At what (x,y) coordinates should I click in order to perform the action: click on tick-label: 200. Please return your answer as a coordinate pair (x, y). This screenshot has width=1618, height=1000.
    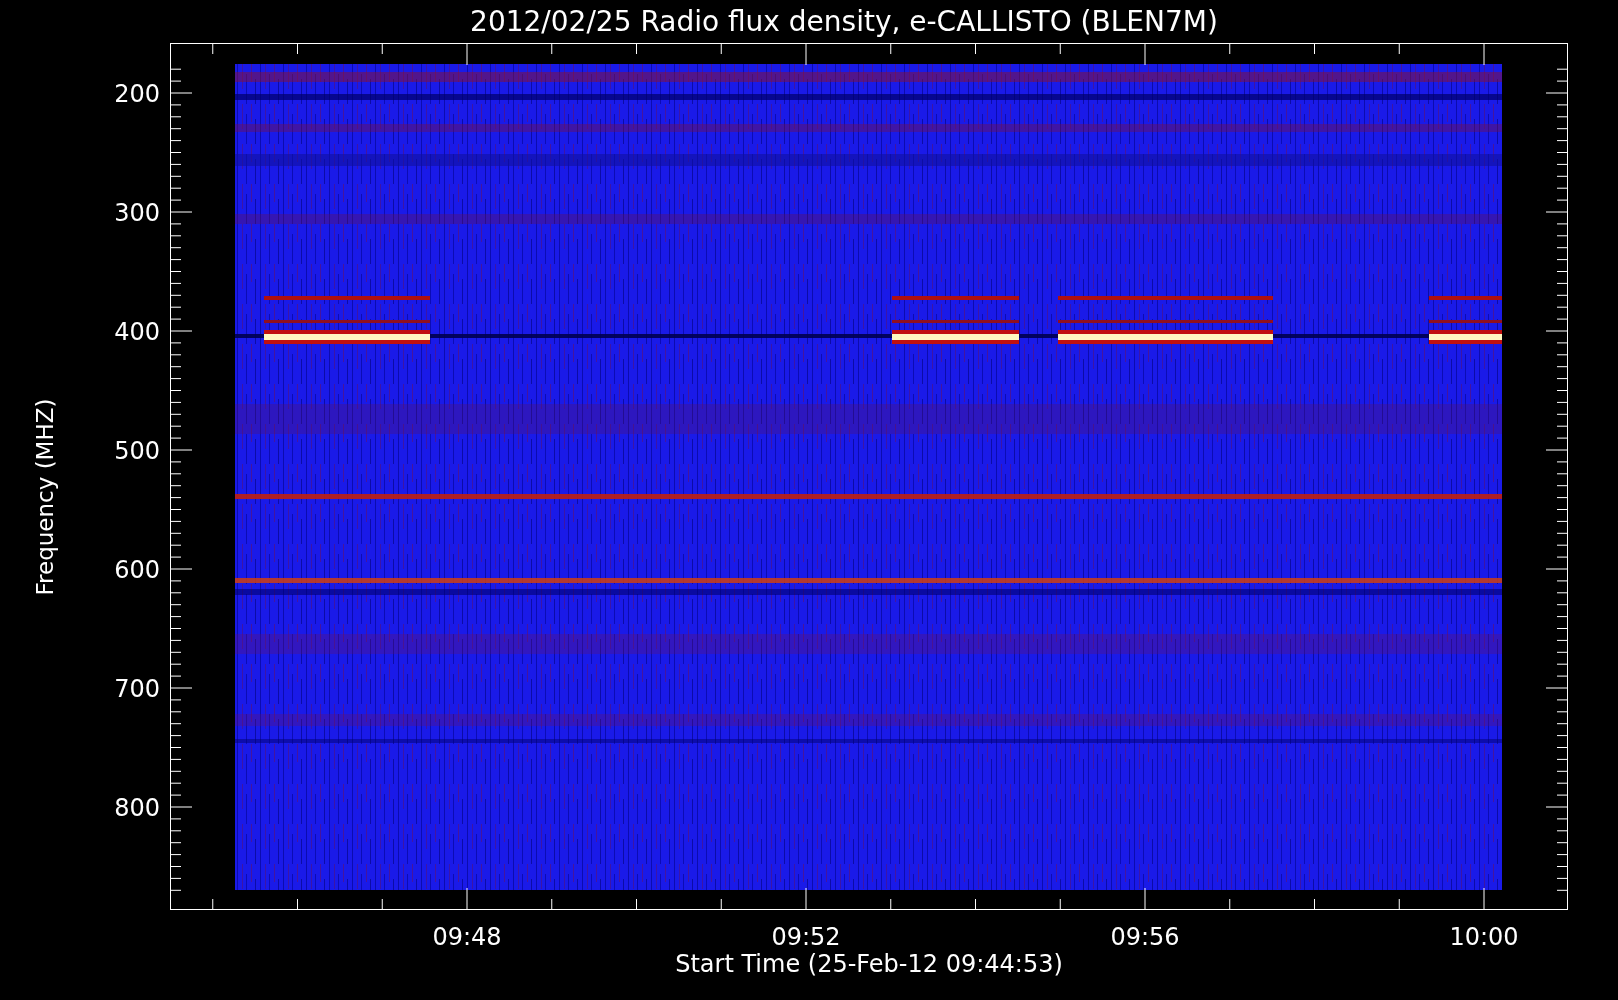
    Looking at the image, I should click on (137, 94).